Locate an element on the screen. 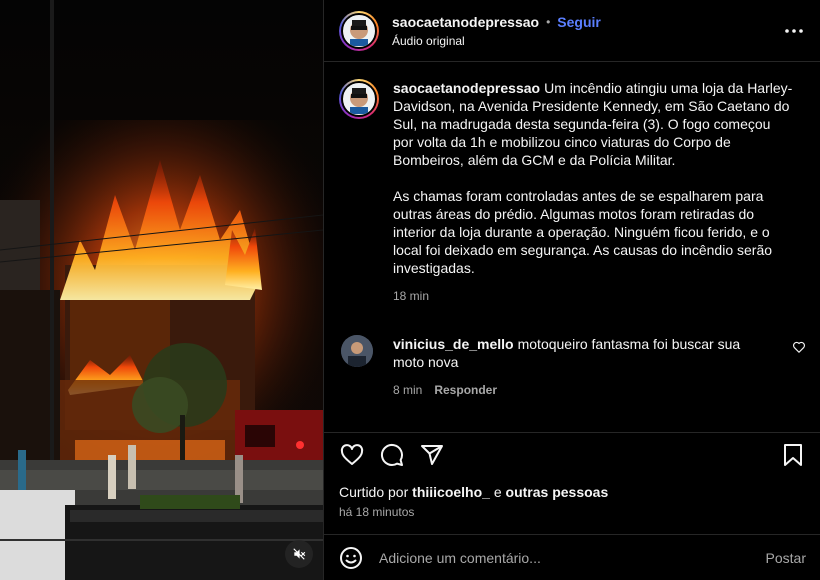 Image resolution: width=820 pixels, height=580 pixels. comment-username: vinicius_de_mello is located at coordinates (453, 344).